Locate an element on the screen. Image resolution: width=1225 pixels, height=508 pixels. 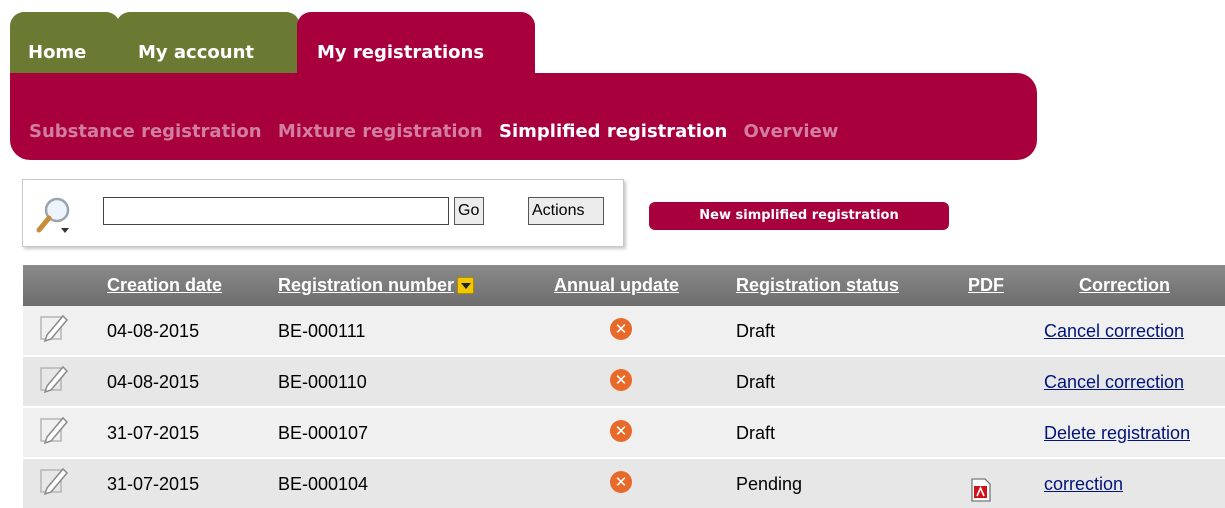
new-simplified-registration-button: New simplified registration is located at coordinates (799, 216).